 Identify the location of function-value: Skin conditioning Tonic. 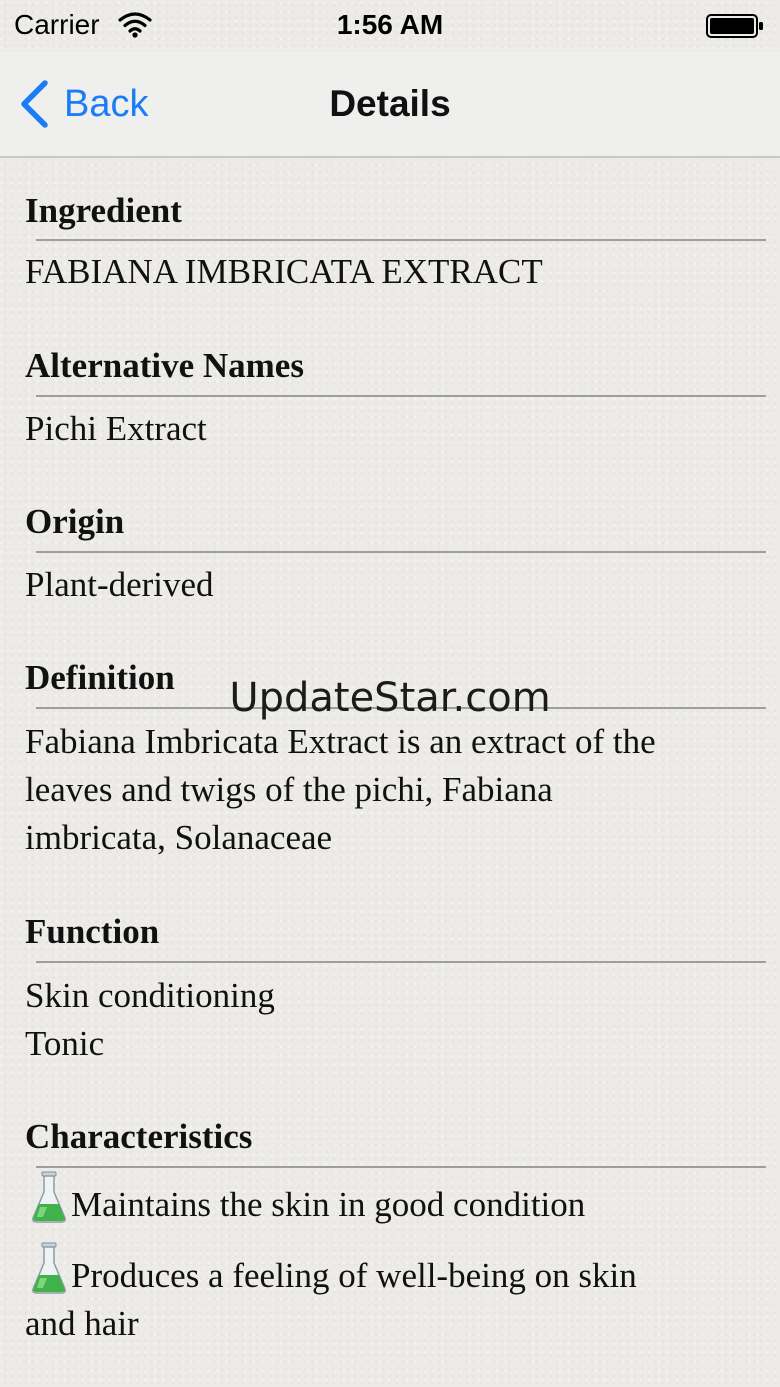
(395, 1020).